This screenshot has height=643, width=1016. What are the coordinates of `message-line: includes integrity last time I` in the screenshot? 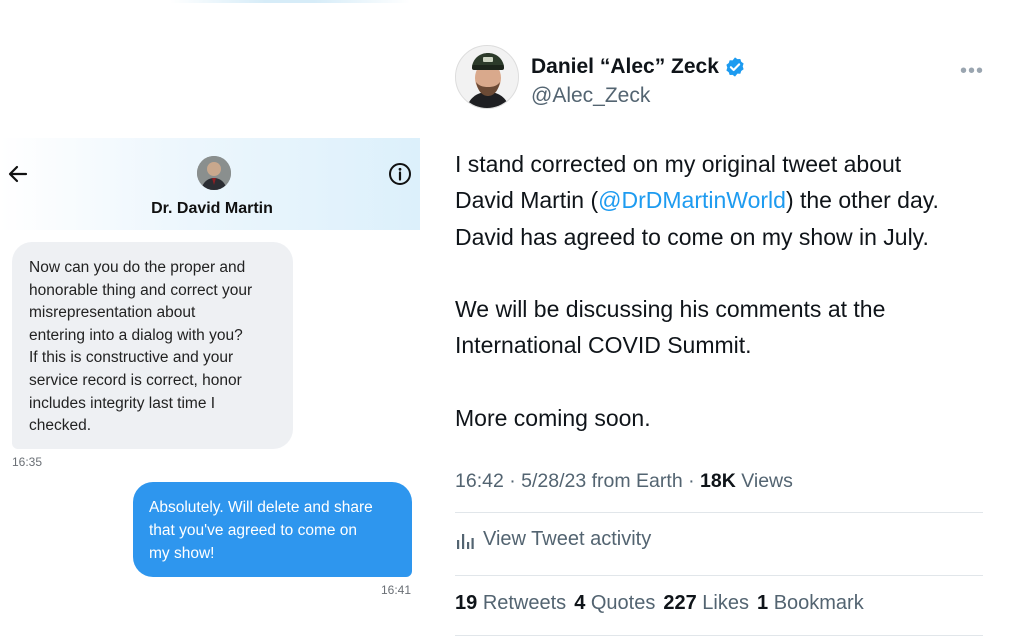 It's located at (122, 403).